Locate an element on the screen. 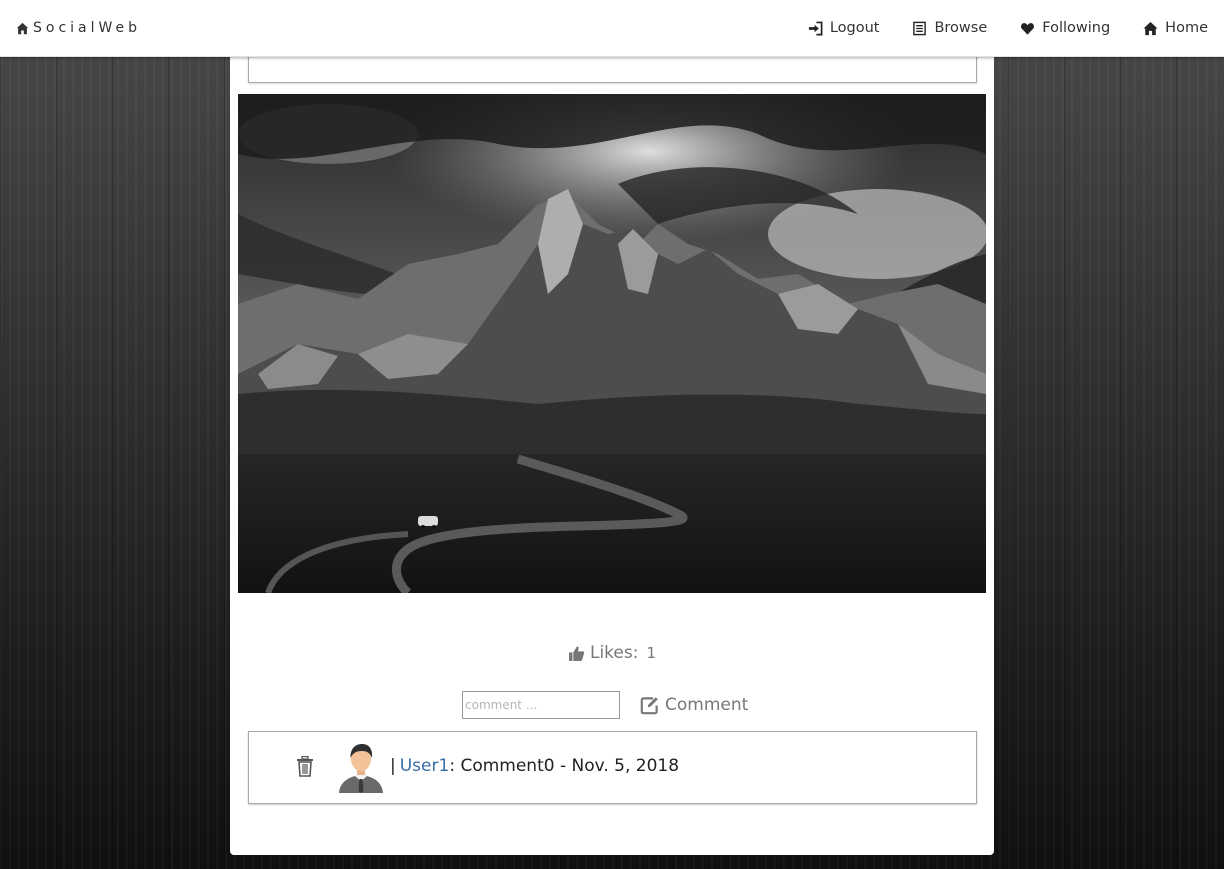 The height and width of the screenshot is (869, 1224). nav-logout: Logout is located at coordinates (844, 28).